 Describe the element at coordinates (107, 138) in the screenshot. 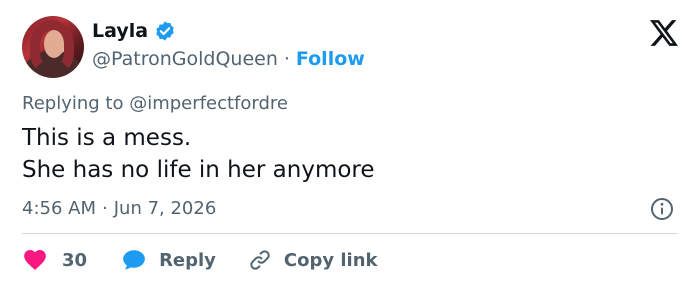

I see `tweet-line: This is a mess.` at that location.